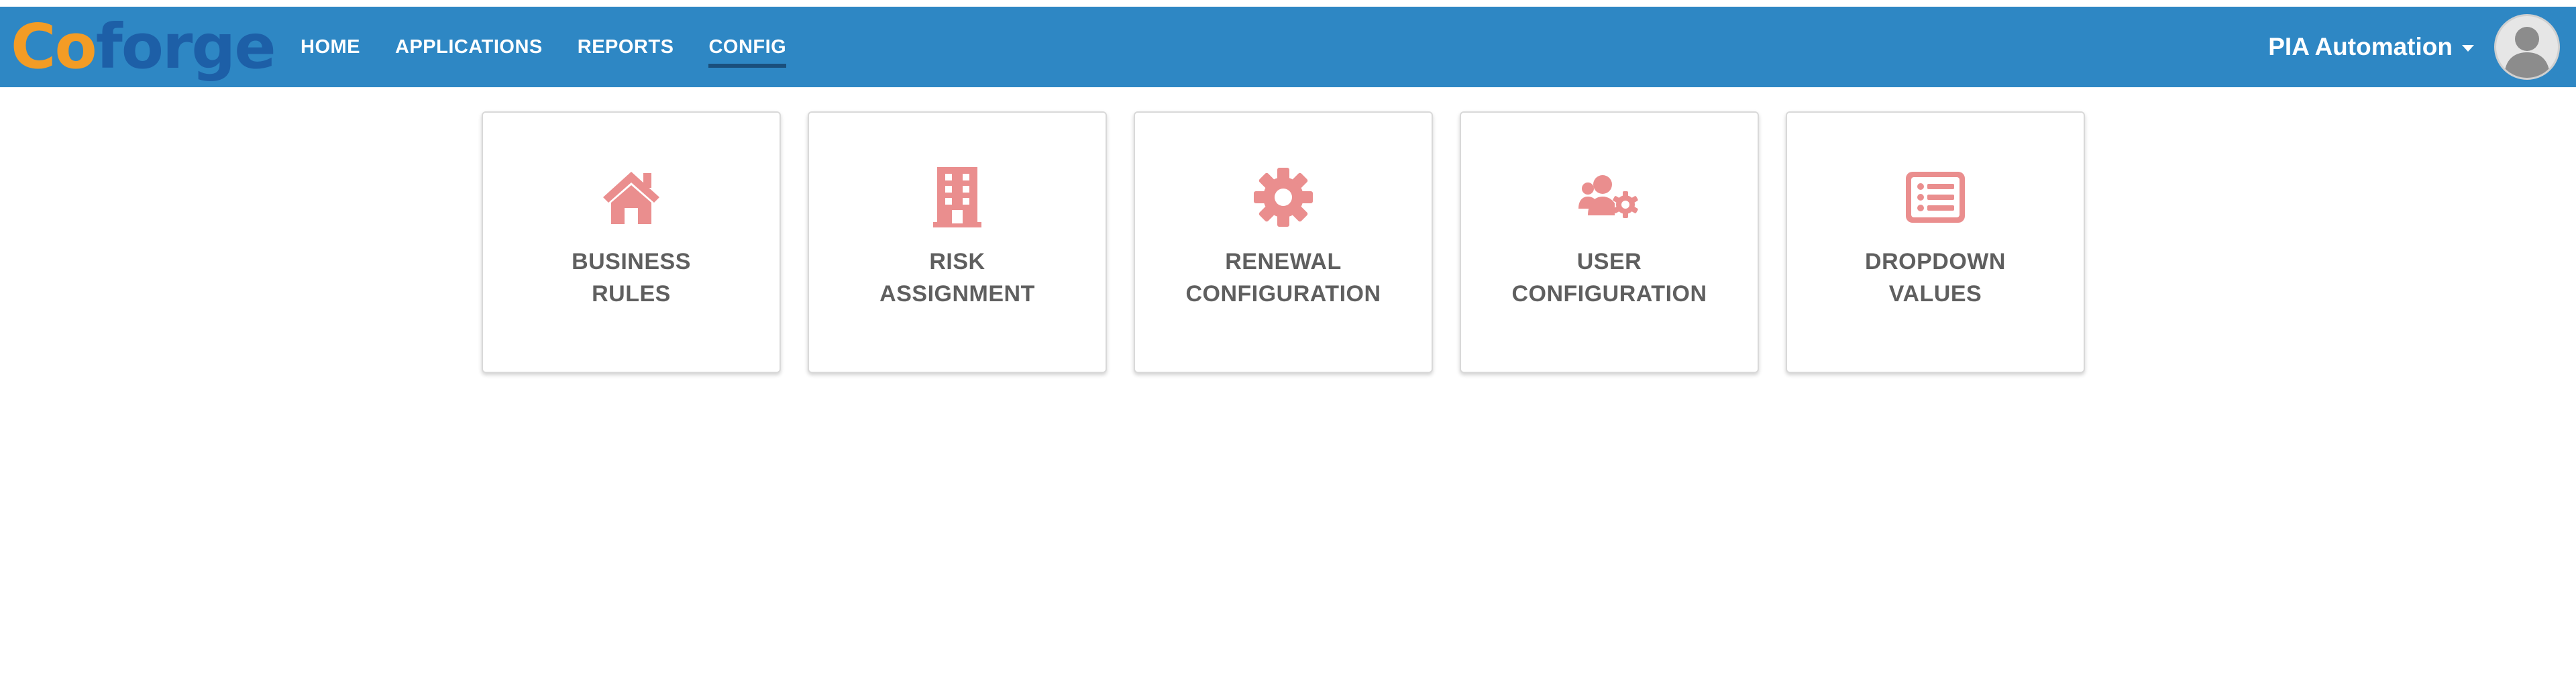 The image size is (2576, 683). Describe the element at coordinates (33, 47) in the screenshot. I see `logo-letter-c: C` at that location.